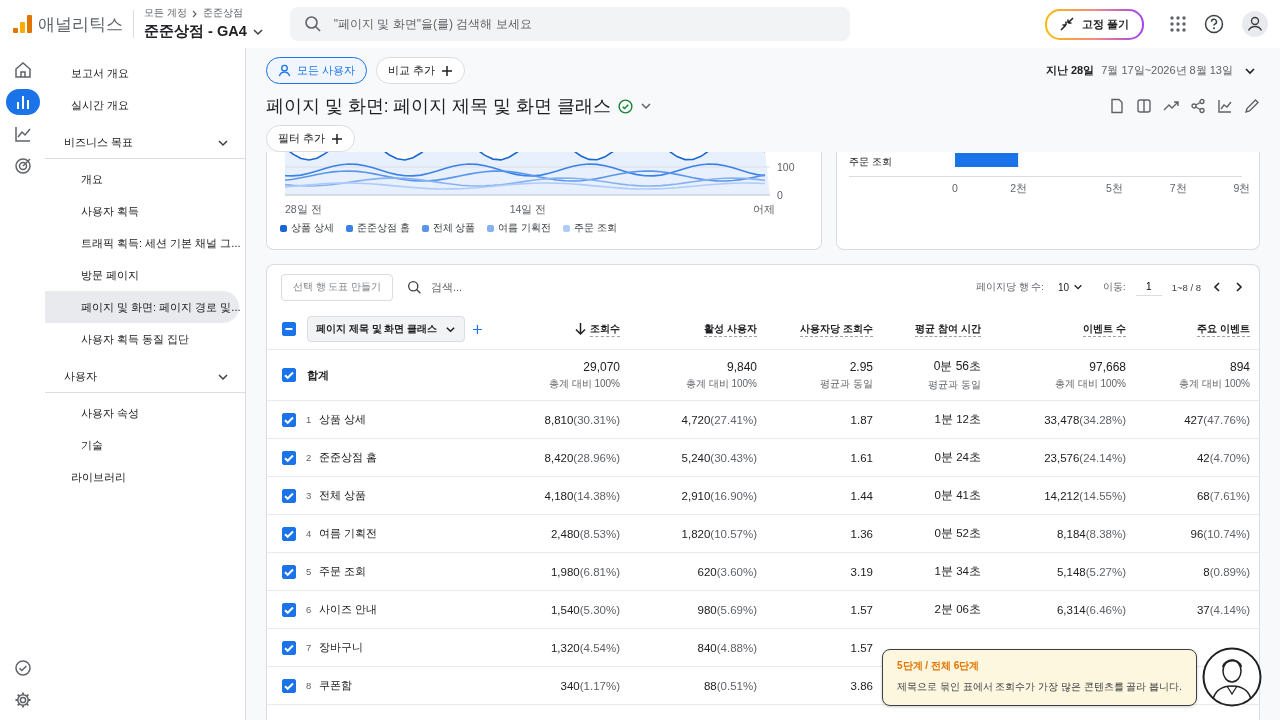  Describe the element at coordinates (142, 105) in the screenshot. I see `nav-item: 실시간 개요` at that location.